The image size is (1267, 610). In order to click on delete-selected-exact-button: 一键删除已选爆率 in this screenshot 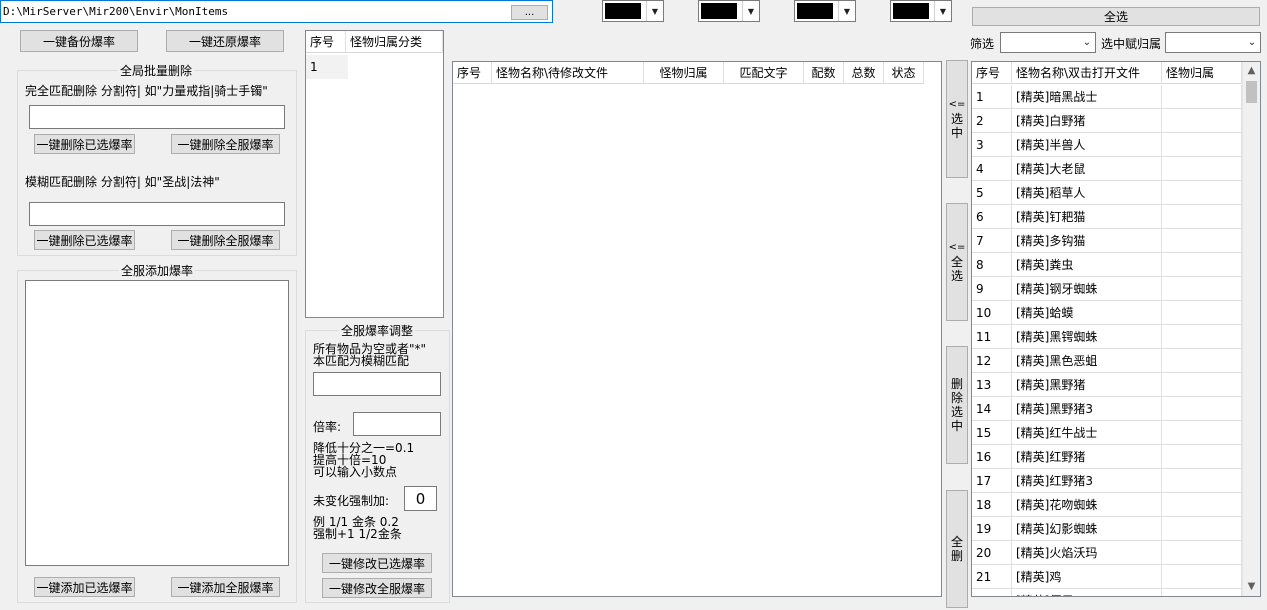, I will do `click(84, 144)`.